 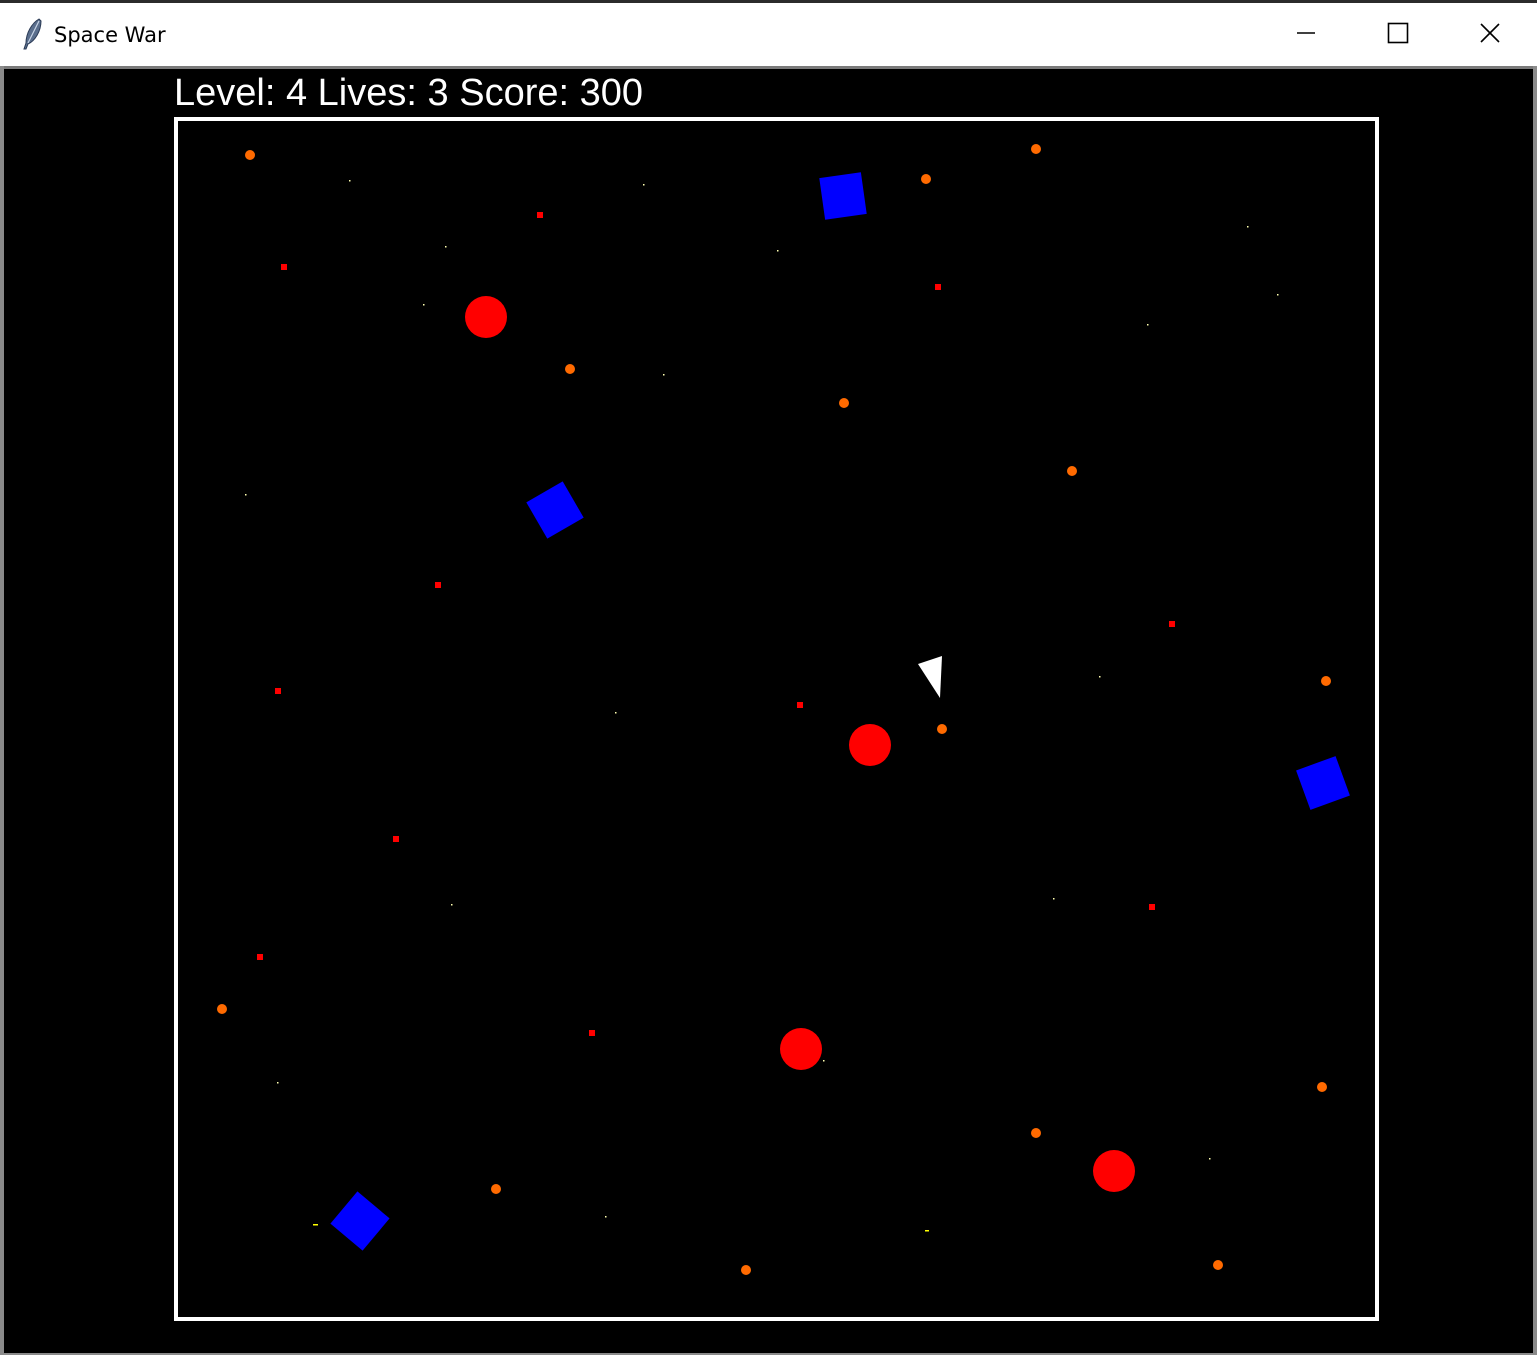 What do you see at coordinates (930, 677) in the screenshot?
I see `player-ship` at bounding box center [930, 677].